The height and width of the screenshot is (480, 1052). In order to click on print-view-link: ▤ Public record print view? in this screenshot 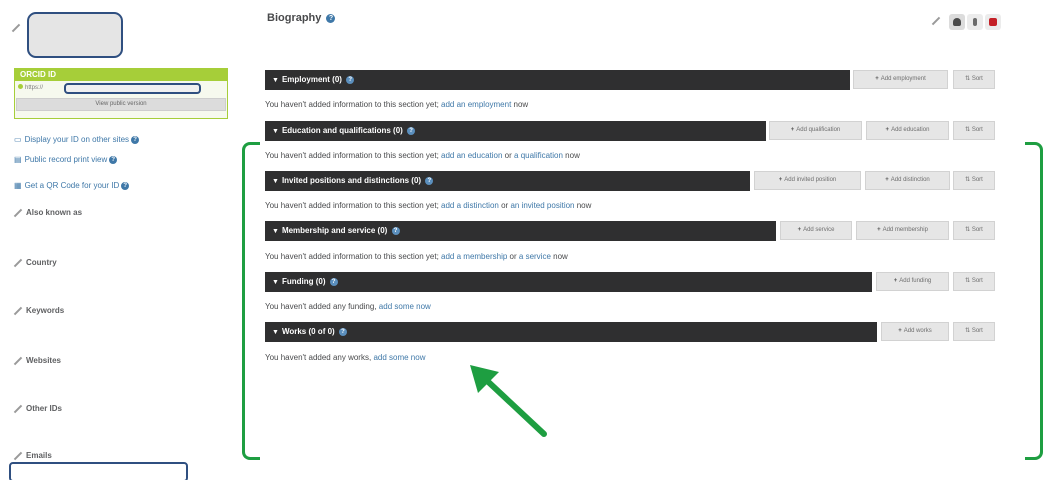, I will do `click(66, 159)`.